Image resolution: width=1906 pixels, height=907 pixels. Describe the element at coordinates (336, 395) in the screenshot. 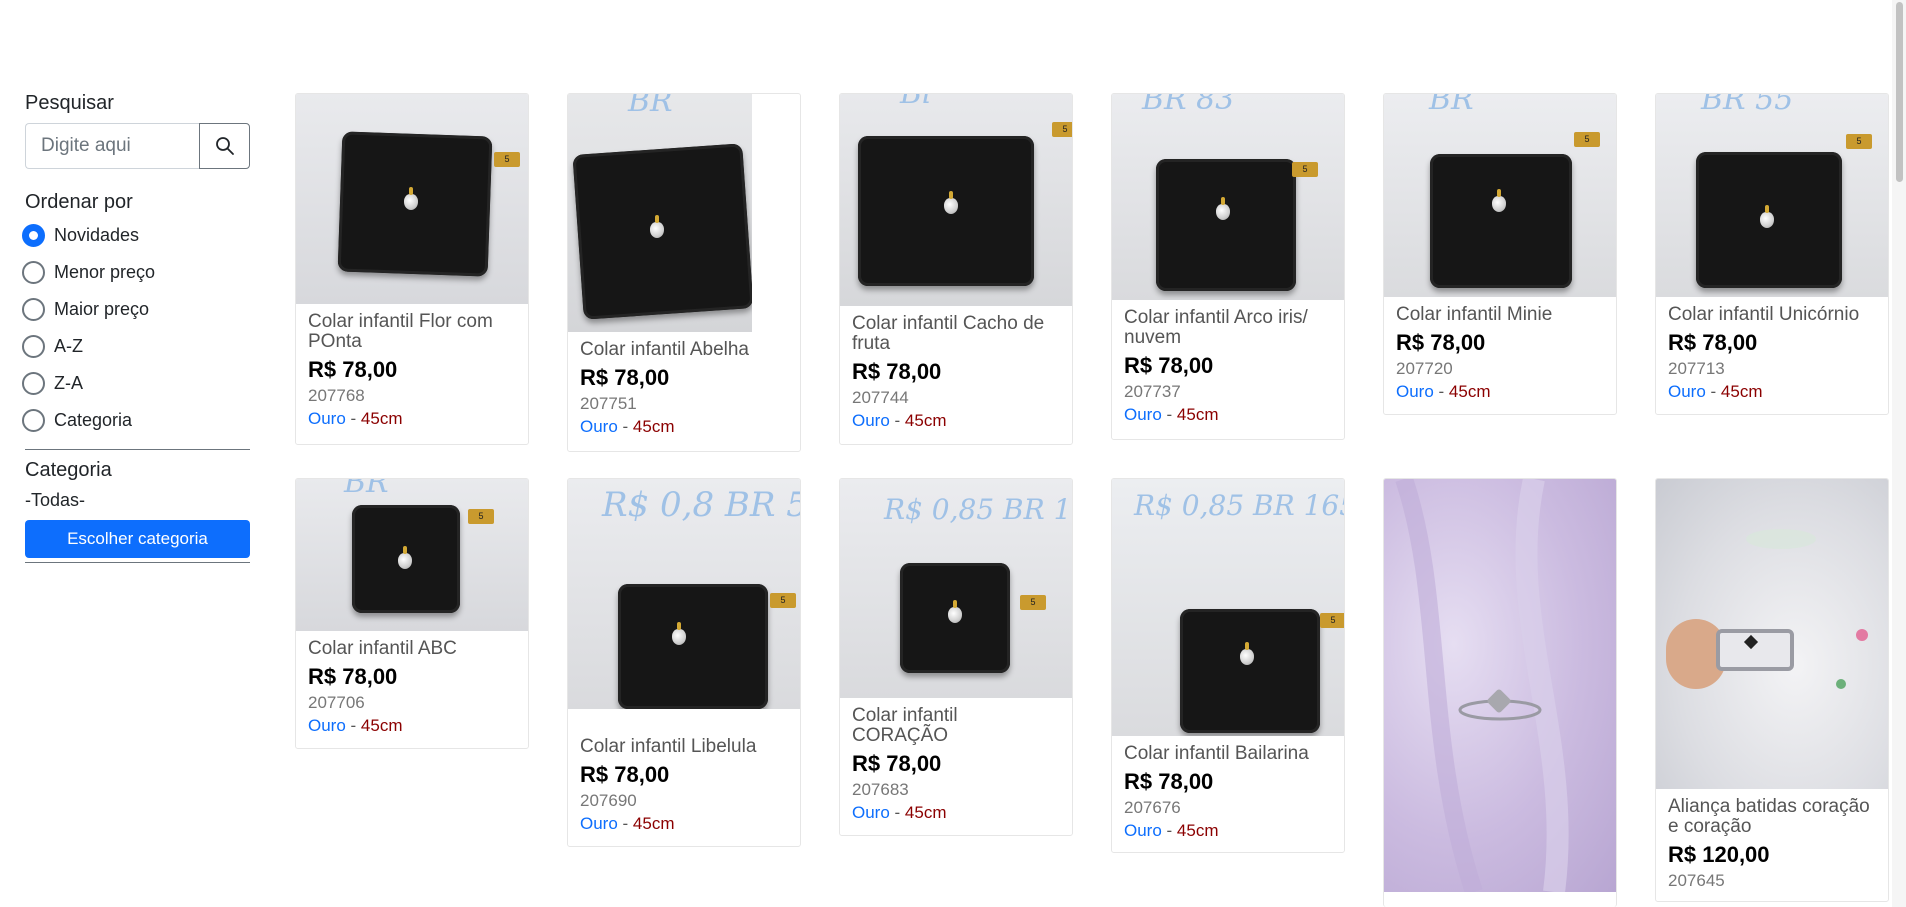

I see `product-code: 207768` at that location.